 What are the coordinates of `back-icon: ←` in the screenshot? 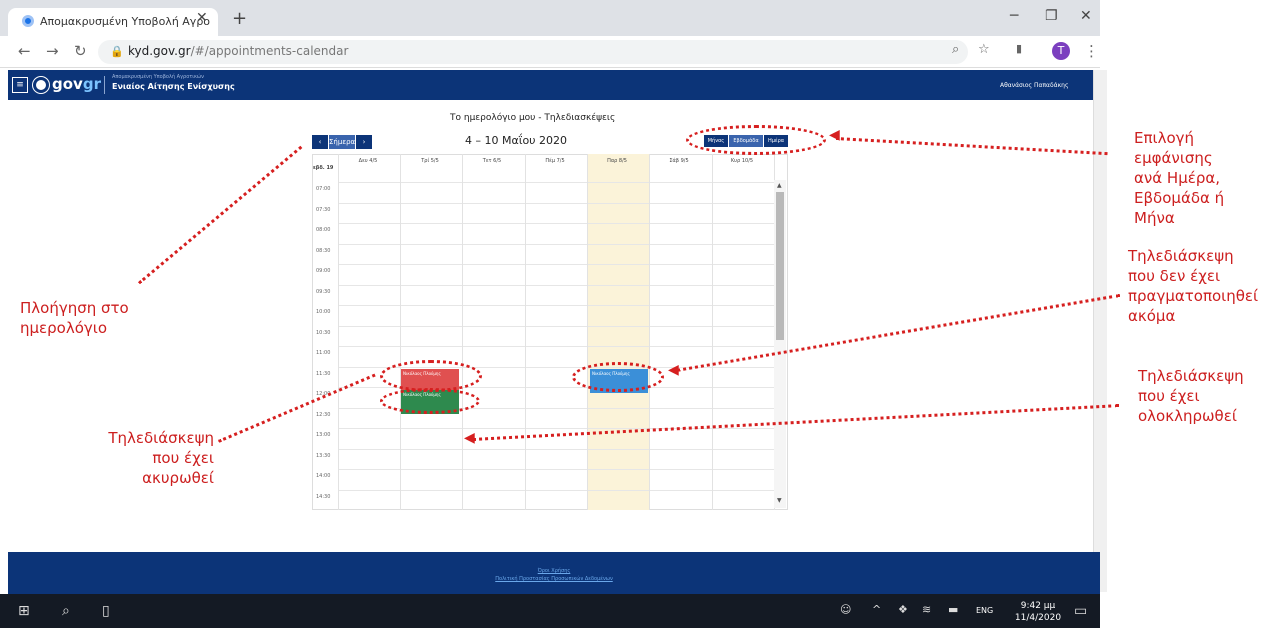 It's located at (24, 51).